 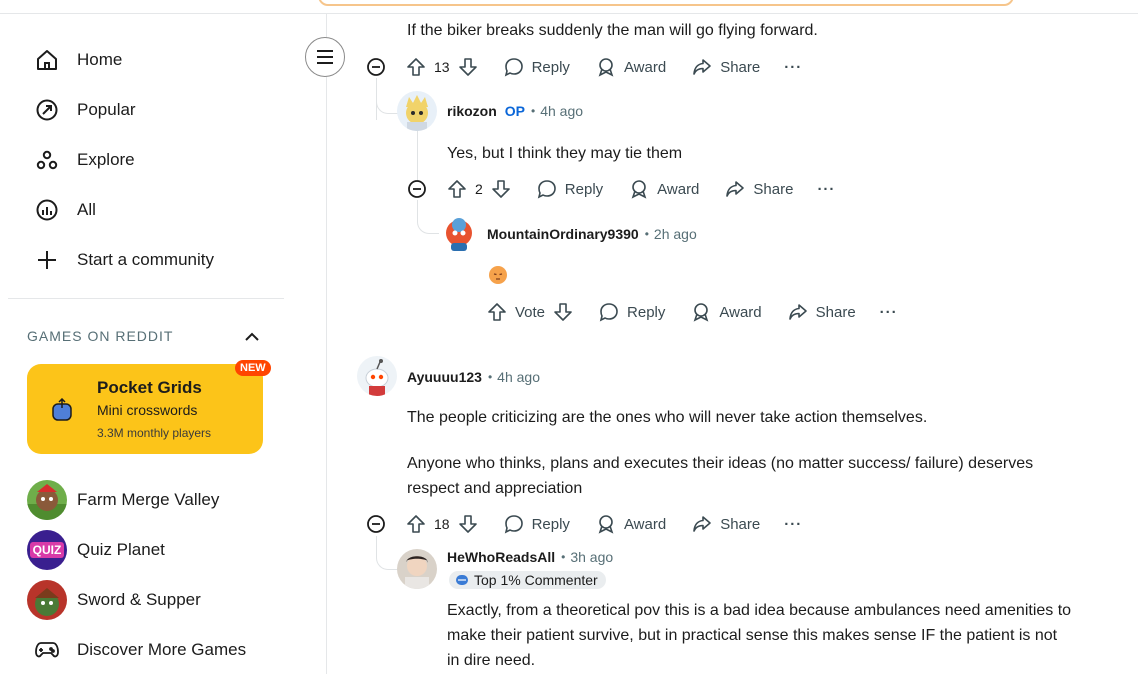 I want to click on nav-all: All, so click(x=65, y=210).